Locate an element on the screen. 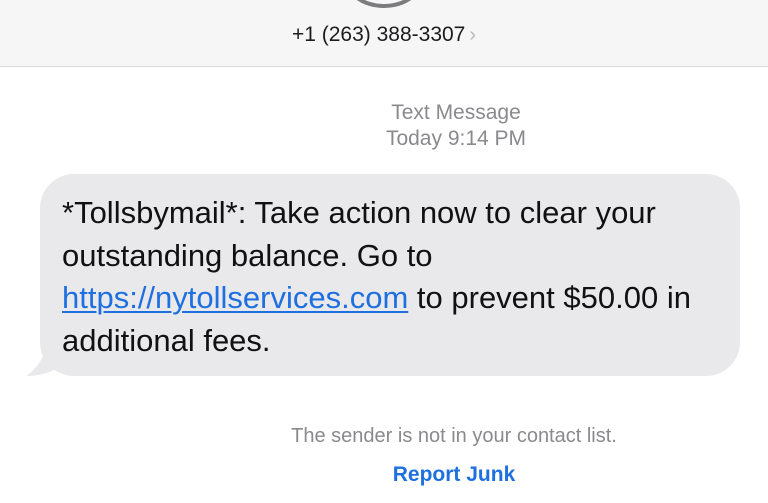 The width and height of the screenshot is (768, 503). message-type-label: Text Message is located at coordinates (456, 112).